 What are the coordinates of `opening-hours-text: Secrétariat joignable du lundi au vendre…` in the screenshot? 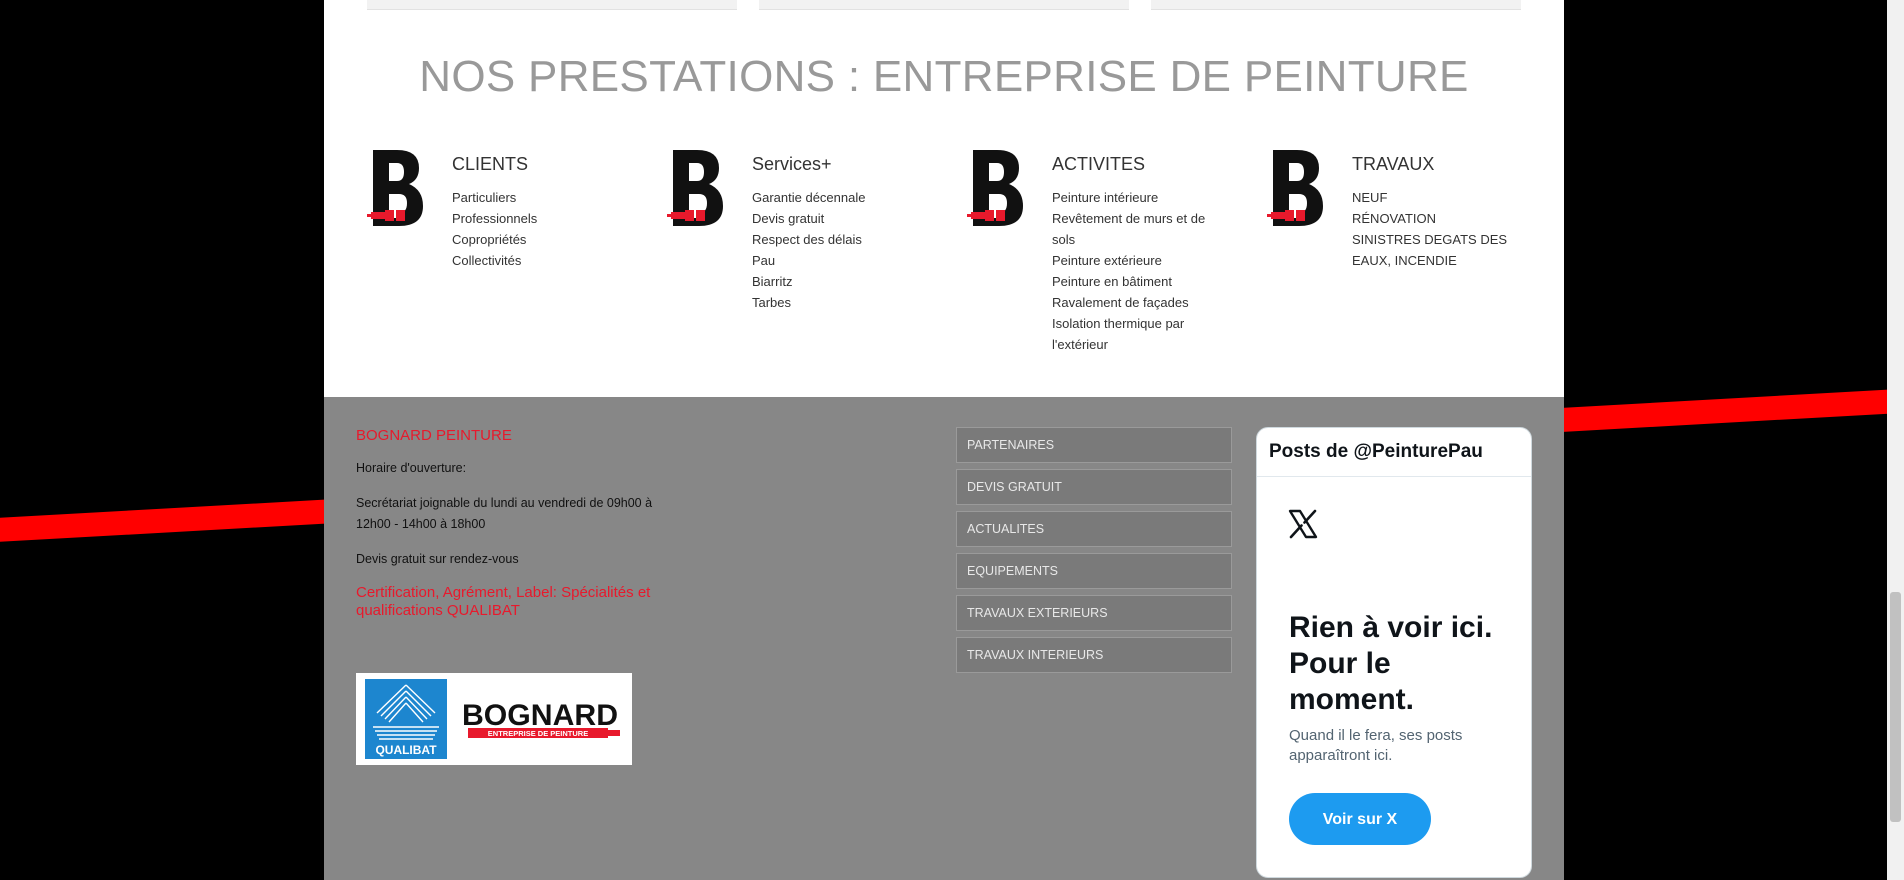 It's located at (504, 513).